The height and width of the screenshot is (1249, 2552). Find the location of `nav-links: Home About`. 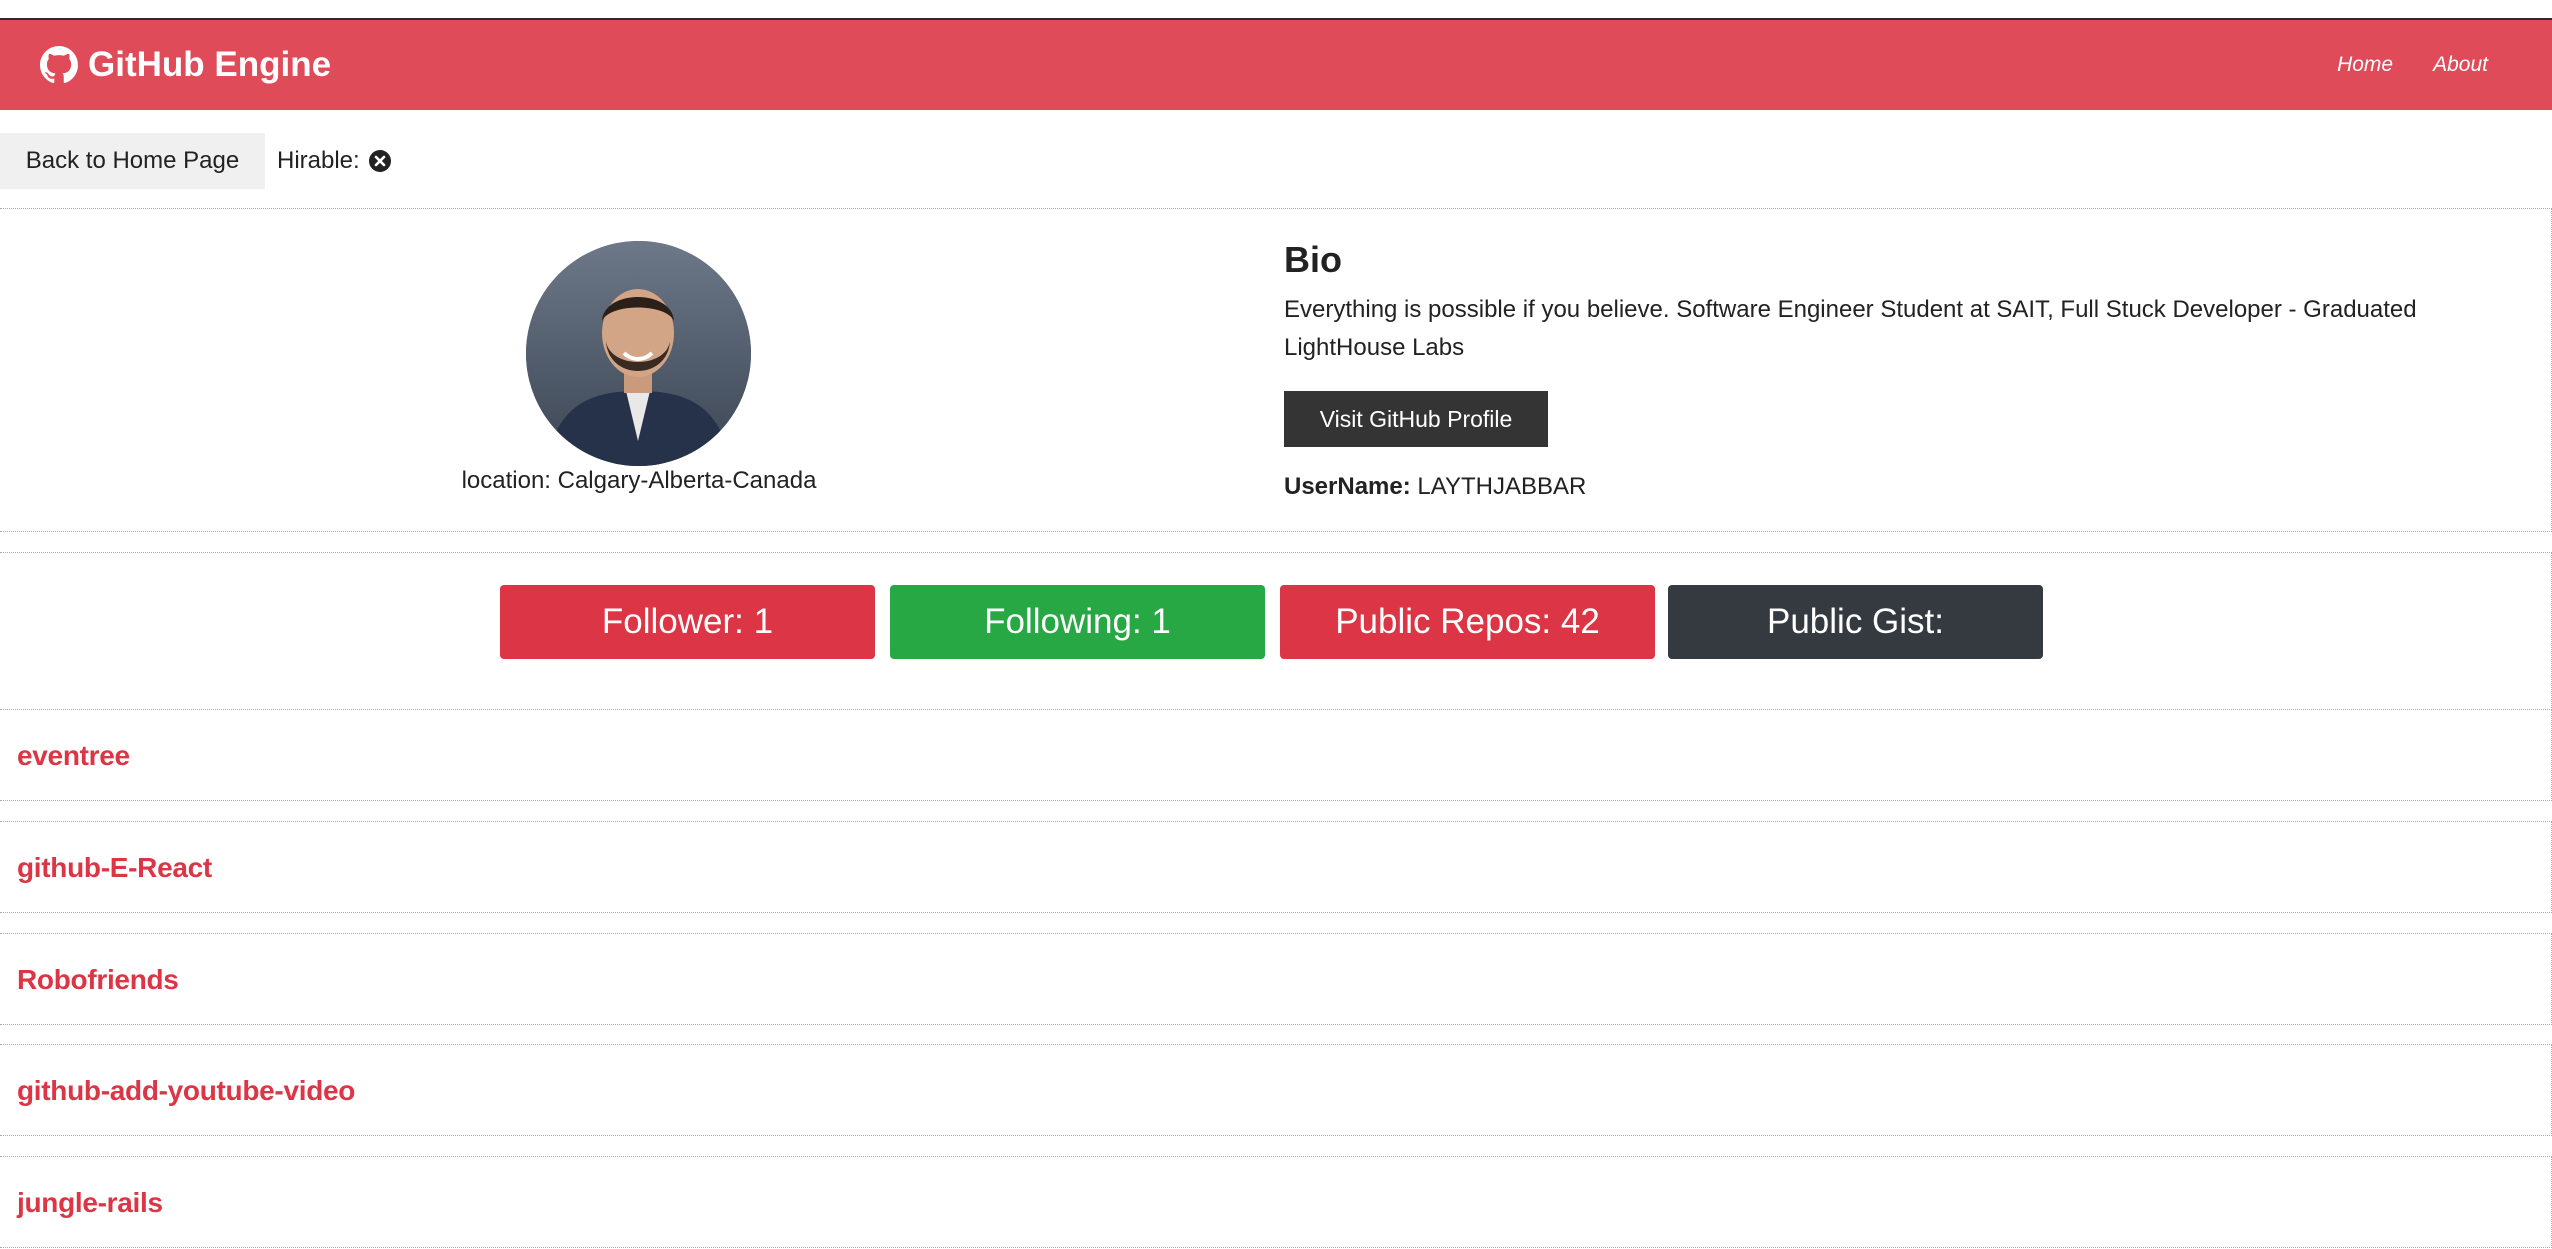

nav-links: Home About is located at coordinates (2412, 65).